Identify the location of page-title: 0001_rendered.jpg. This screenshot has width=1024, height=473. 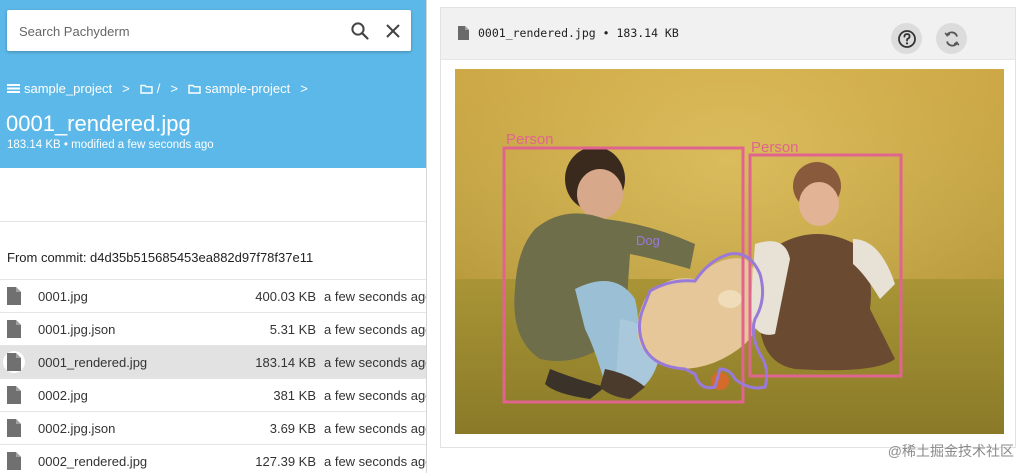
(98, 123).